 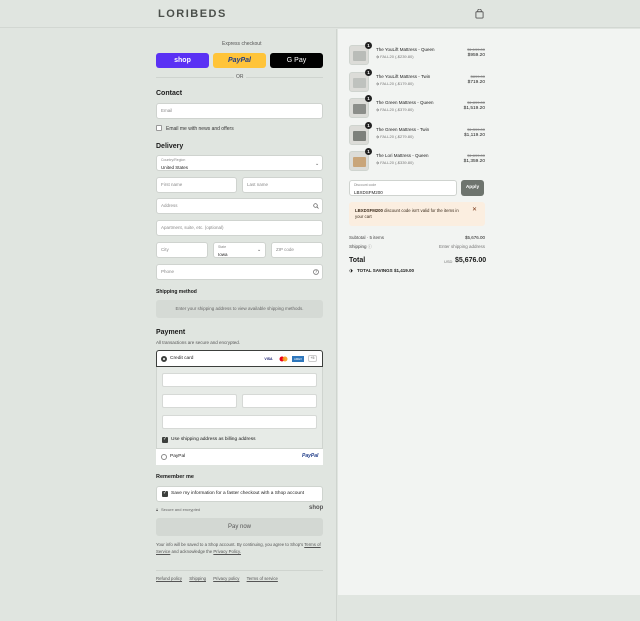 I want to click on discounted-price: $1,359.20, so click(x=474, y=161).